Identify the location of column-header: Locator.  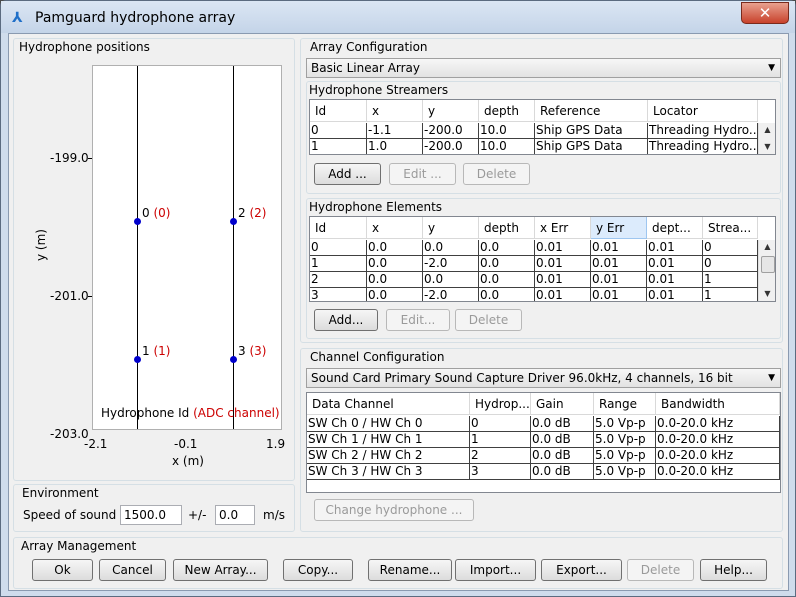
(703, 111).